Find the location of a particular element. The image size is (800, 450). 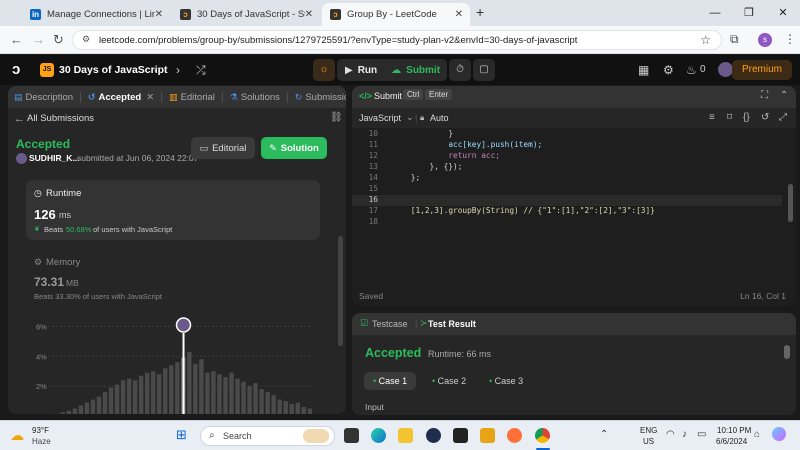

submit-button: Submit is located at coordinates (423, 70).